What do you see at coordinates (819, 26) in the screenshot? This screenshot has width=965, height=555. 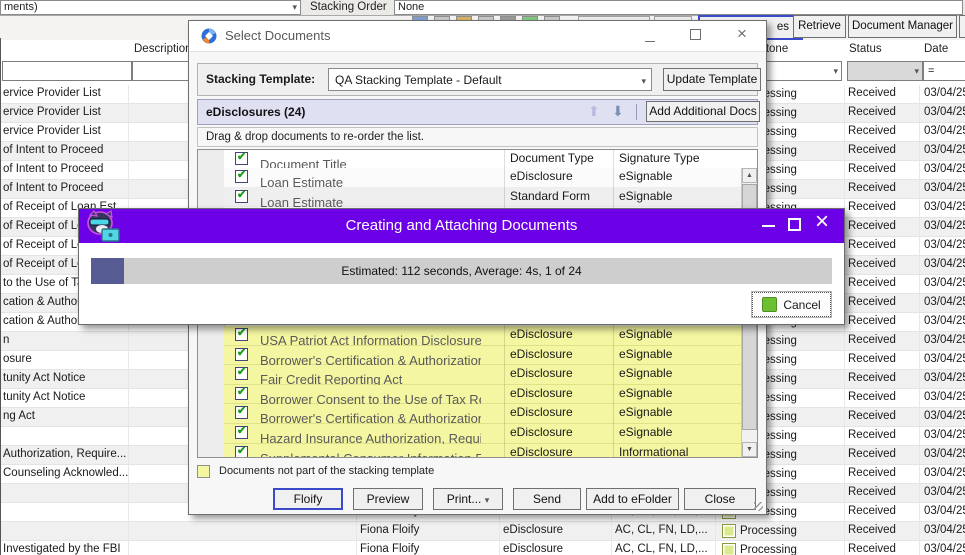 I see `retrieve-button: Retrieve` at bounding box center [819, 26].